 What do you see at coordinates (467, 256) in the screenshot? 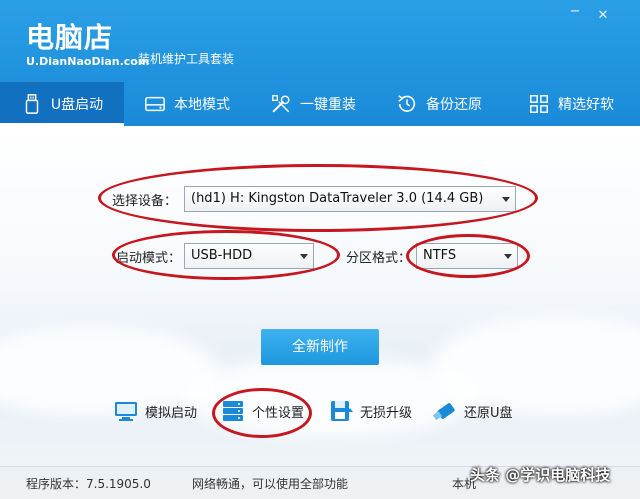
I see `partition-format-select: NTFS` at bounding box center [467, 256].